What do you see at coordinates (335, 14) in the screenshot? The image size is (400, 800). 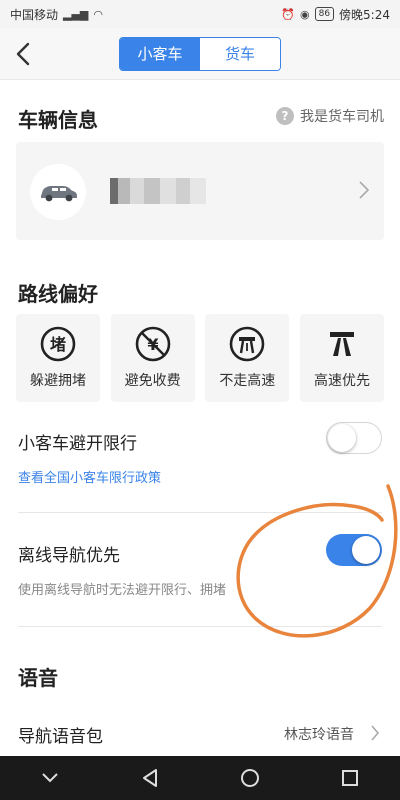 I see `status-right: ⏰ ◉ 86 傍晚5:24` at bounding box center [335, 14].